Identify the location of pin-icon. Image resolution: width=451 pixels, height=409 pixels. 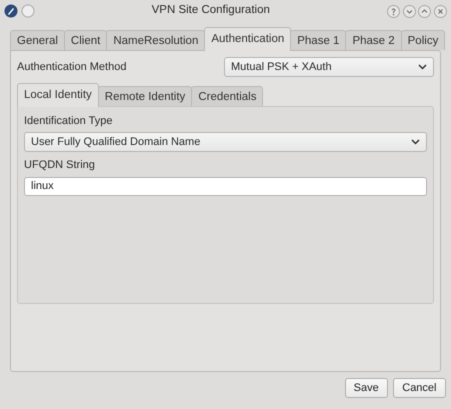
(27, 11).